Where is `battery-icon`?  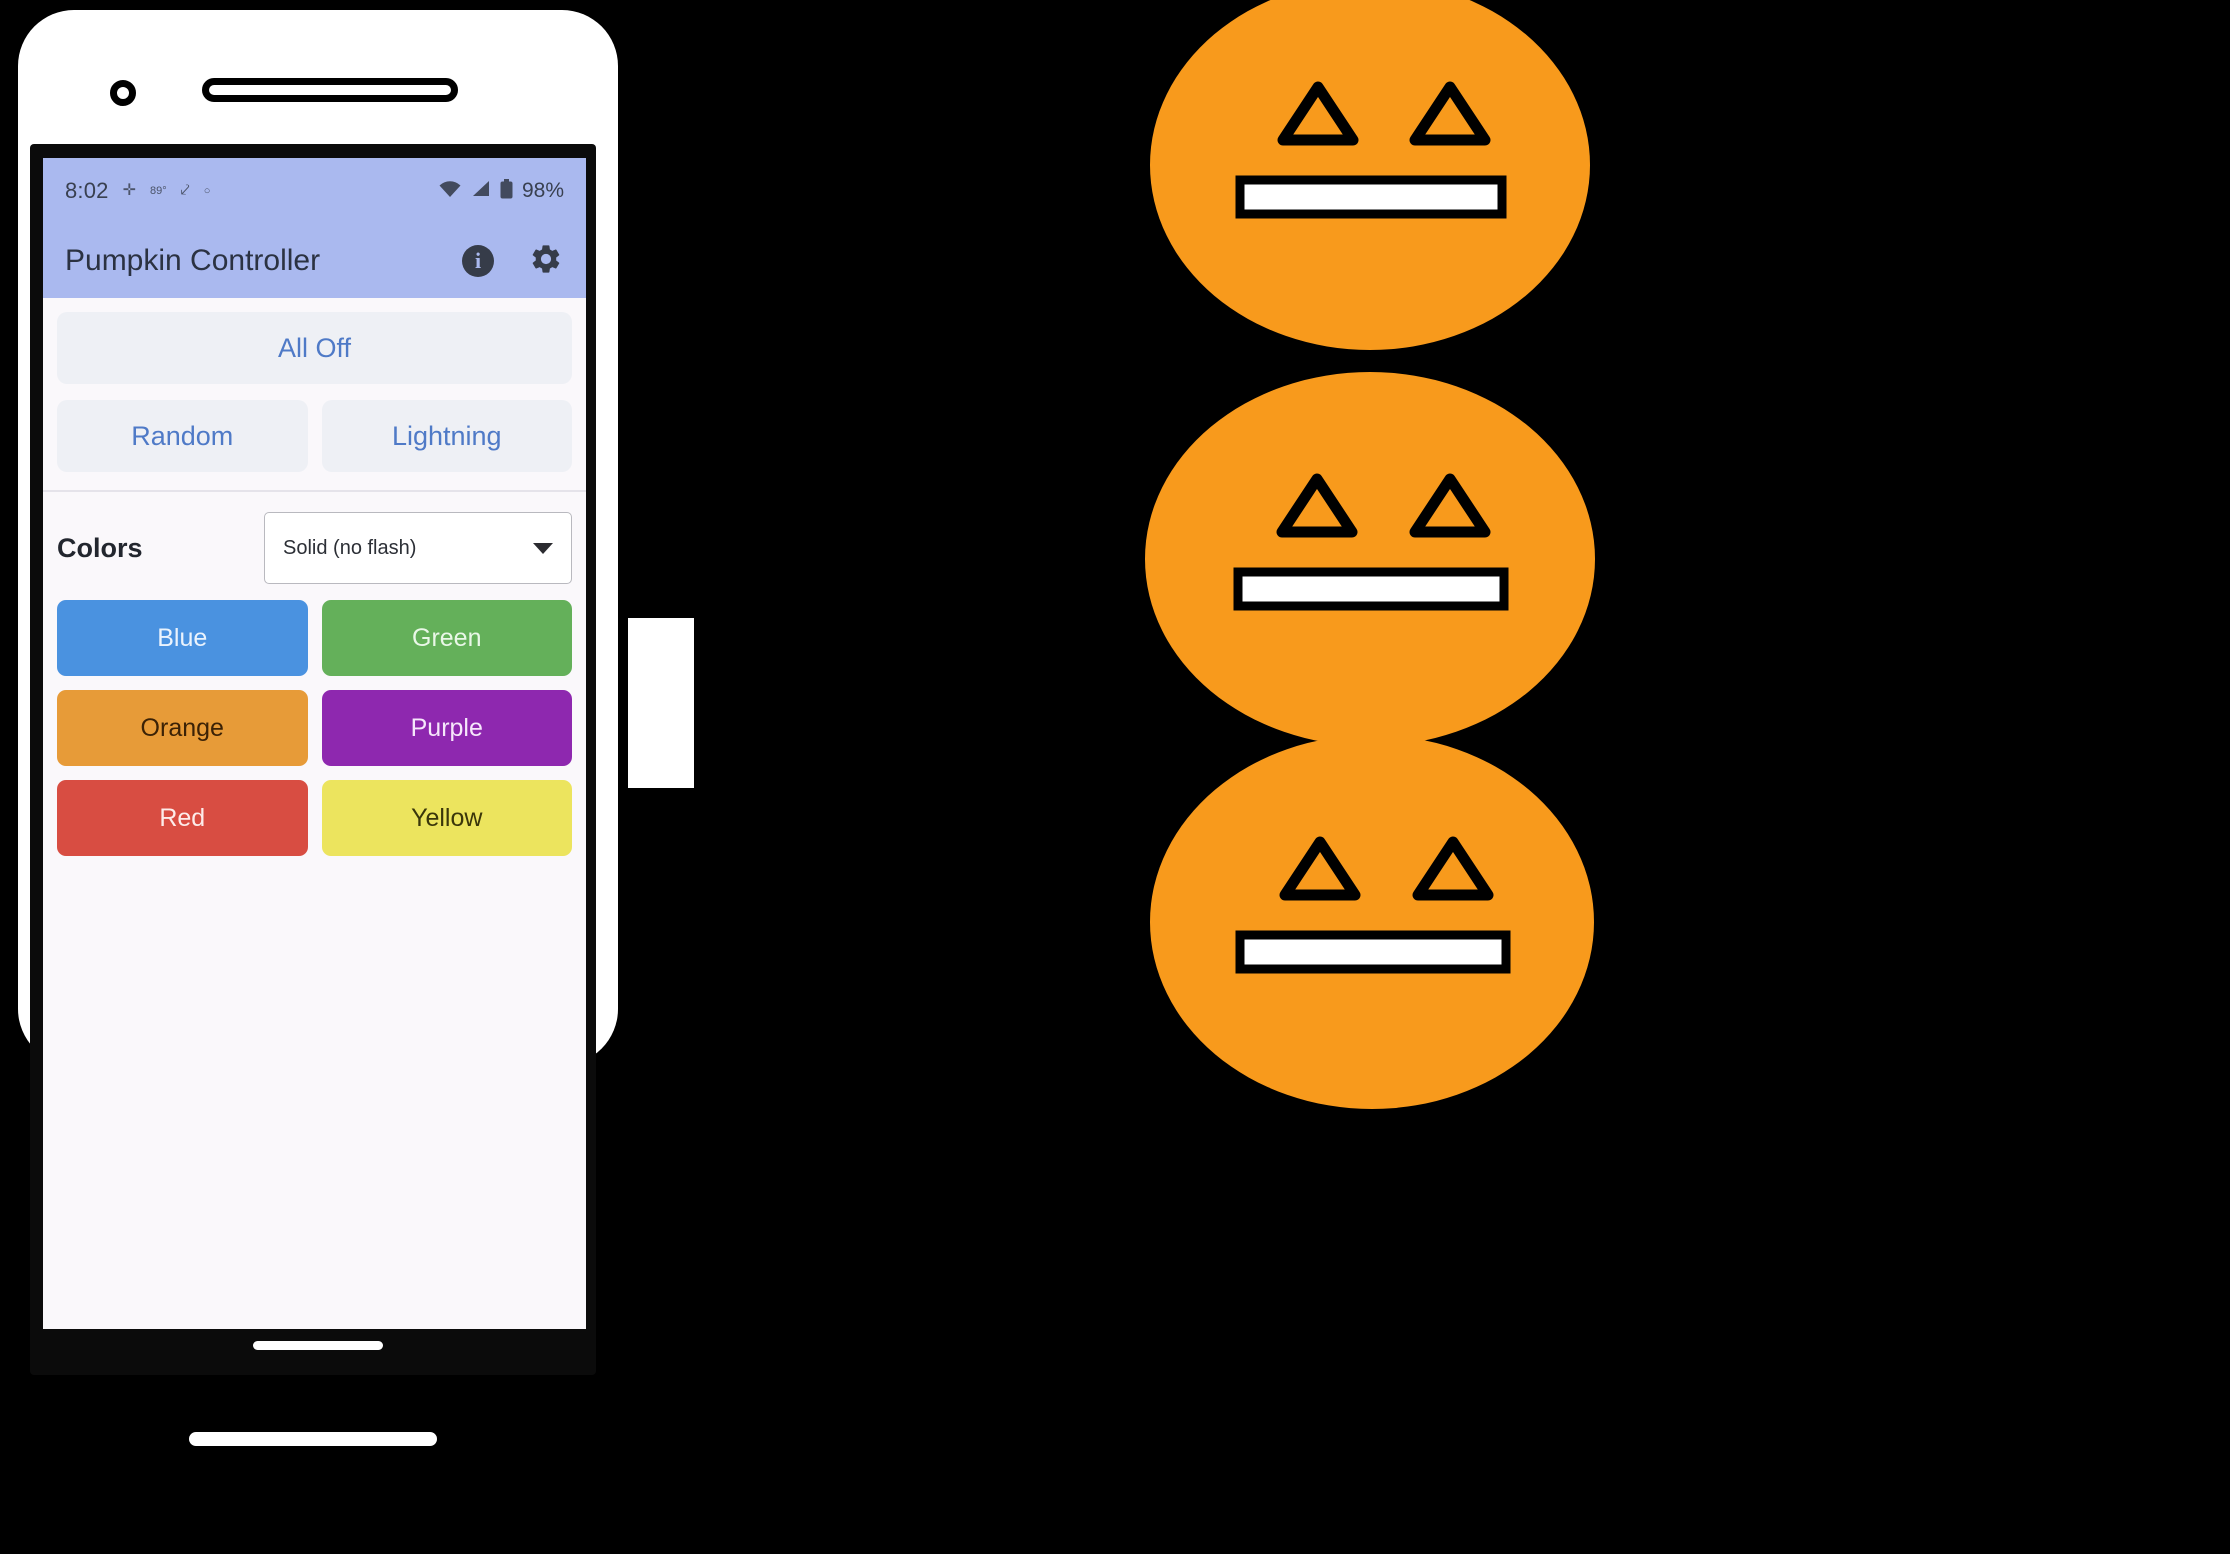 battery-icon is located at coordinates (506, 191).